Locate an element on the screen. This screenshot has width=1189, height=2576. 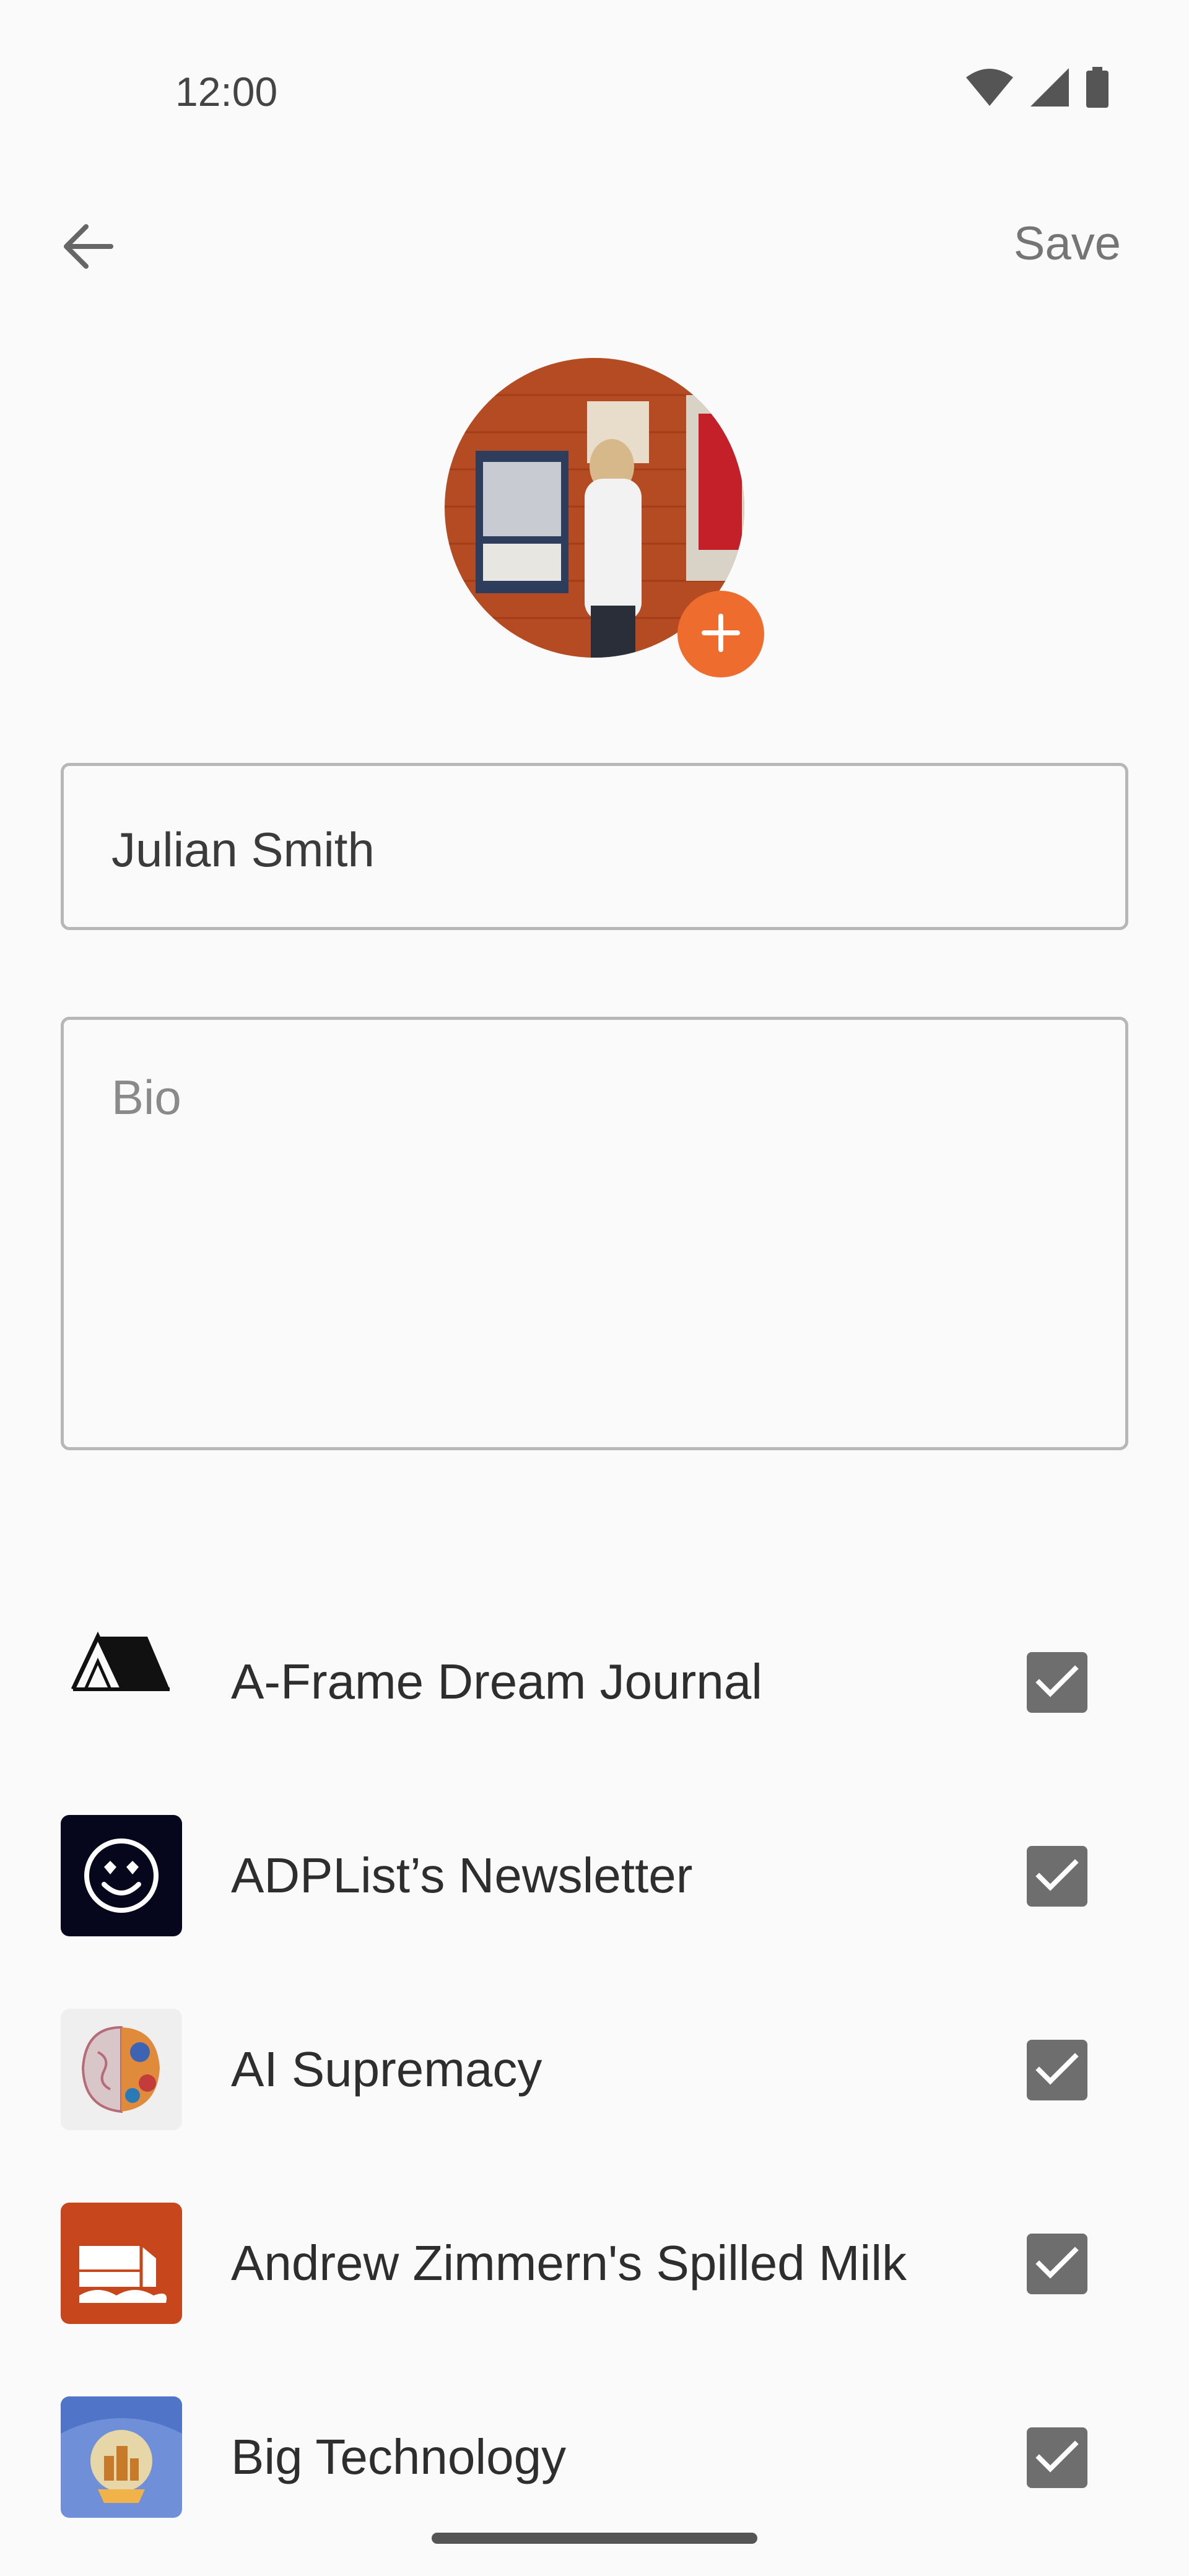
publication-name: A-Frame Dream Journal is located at coordinates (497, 1681).